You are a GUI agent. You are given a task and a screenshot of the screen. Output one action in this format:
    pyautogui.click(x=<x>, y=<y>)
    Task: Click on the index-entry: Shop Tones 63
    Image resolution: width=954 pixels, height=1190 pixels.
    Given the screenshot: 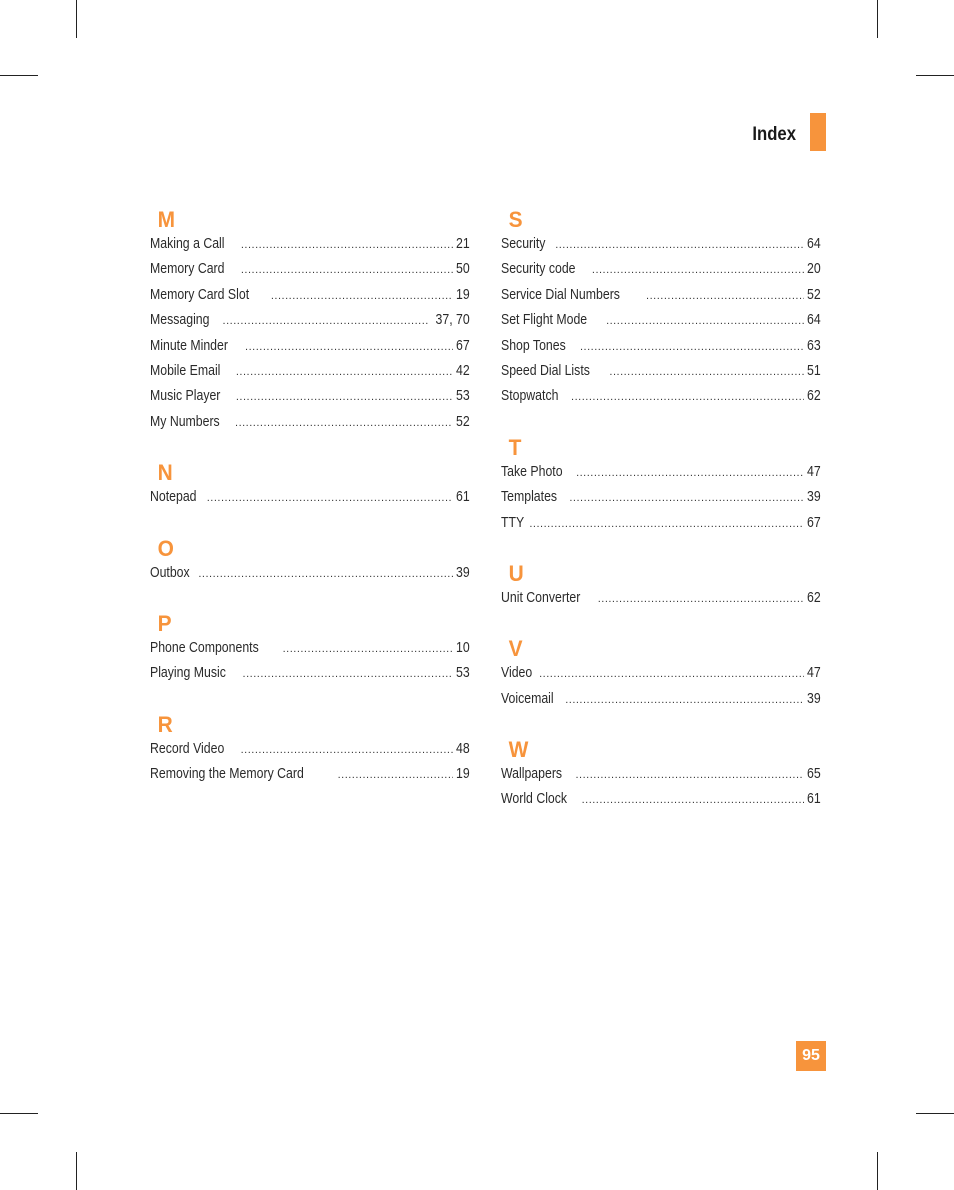 What is the action you would take?
    pyautogui.click(x=661, y=349)
    